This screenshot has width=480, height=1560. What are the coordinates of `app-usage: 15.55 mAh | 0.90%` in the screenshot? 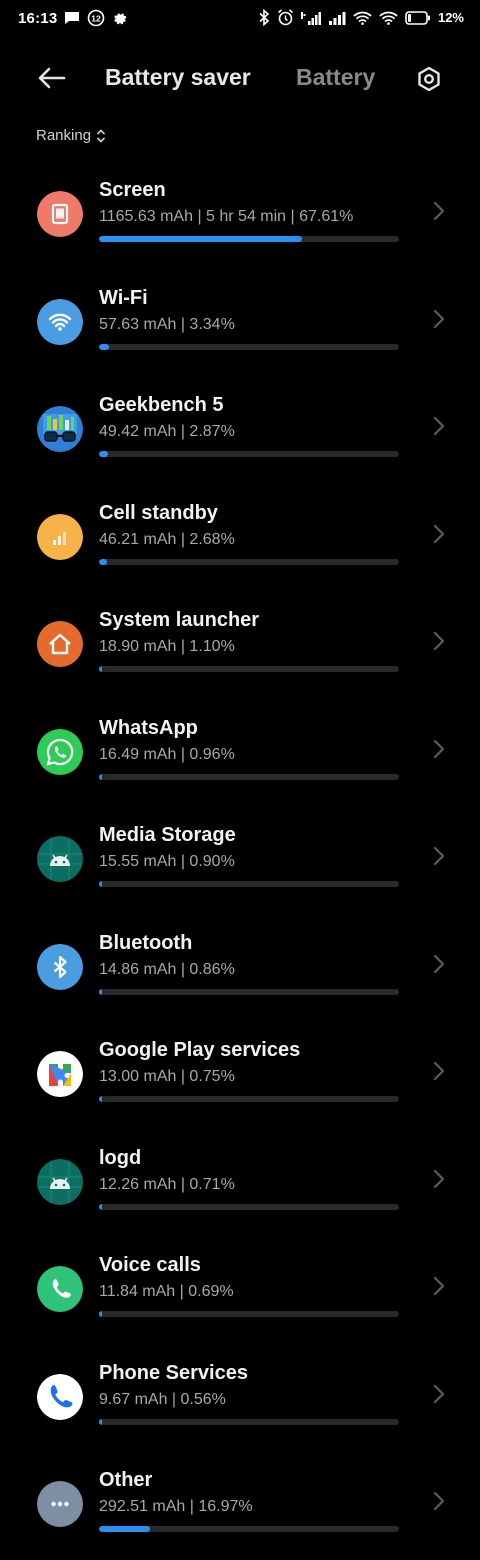 It's located at (167, 861).